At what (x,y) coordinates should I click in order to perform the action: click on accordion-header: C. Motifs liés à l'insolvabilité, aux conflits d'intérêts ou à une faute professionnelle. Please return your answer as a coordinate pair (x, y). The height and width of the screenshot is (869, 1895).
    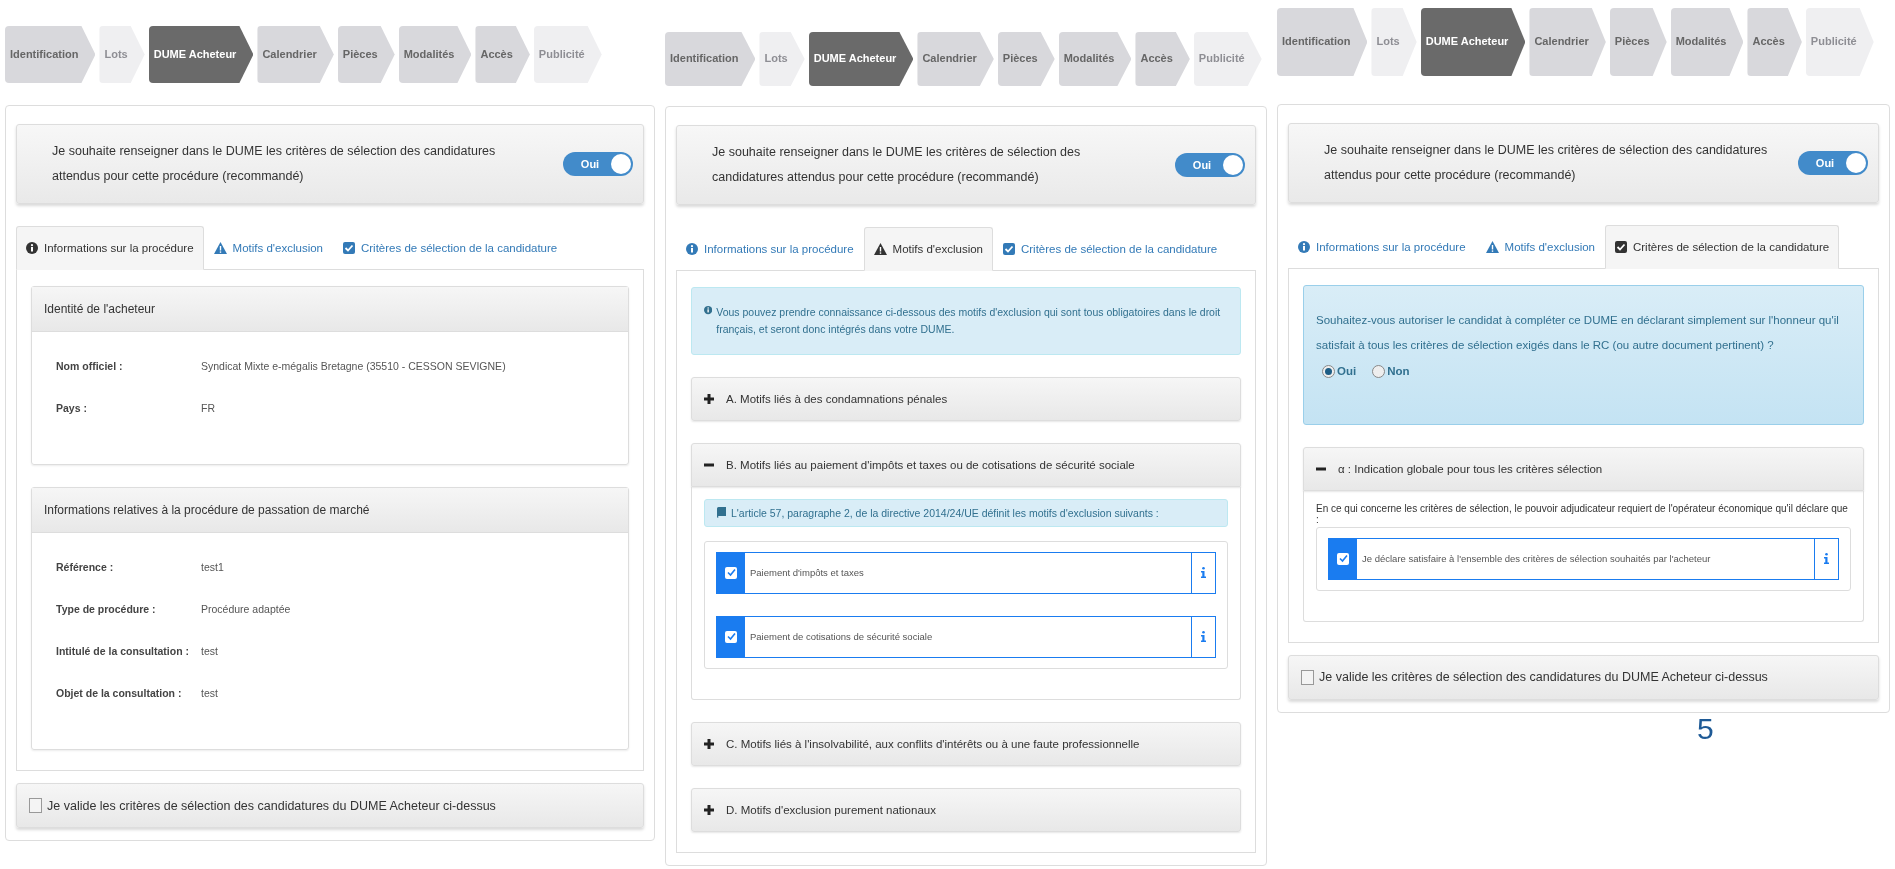
    Looking at the image, I should click on (966, 743).